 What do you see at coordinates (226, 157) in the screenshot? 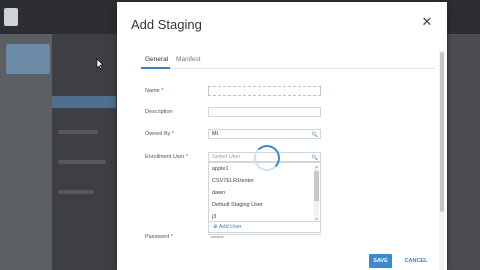
I see `enrollment-user-placeholder: Select User` at bounding box center [226, 157].